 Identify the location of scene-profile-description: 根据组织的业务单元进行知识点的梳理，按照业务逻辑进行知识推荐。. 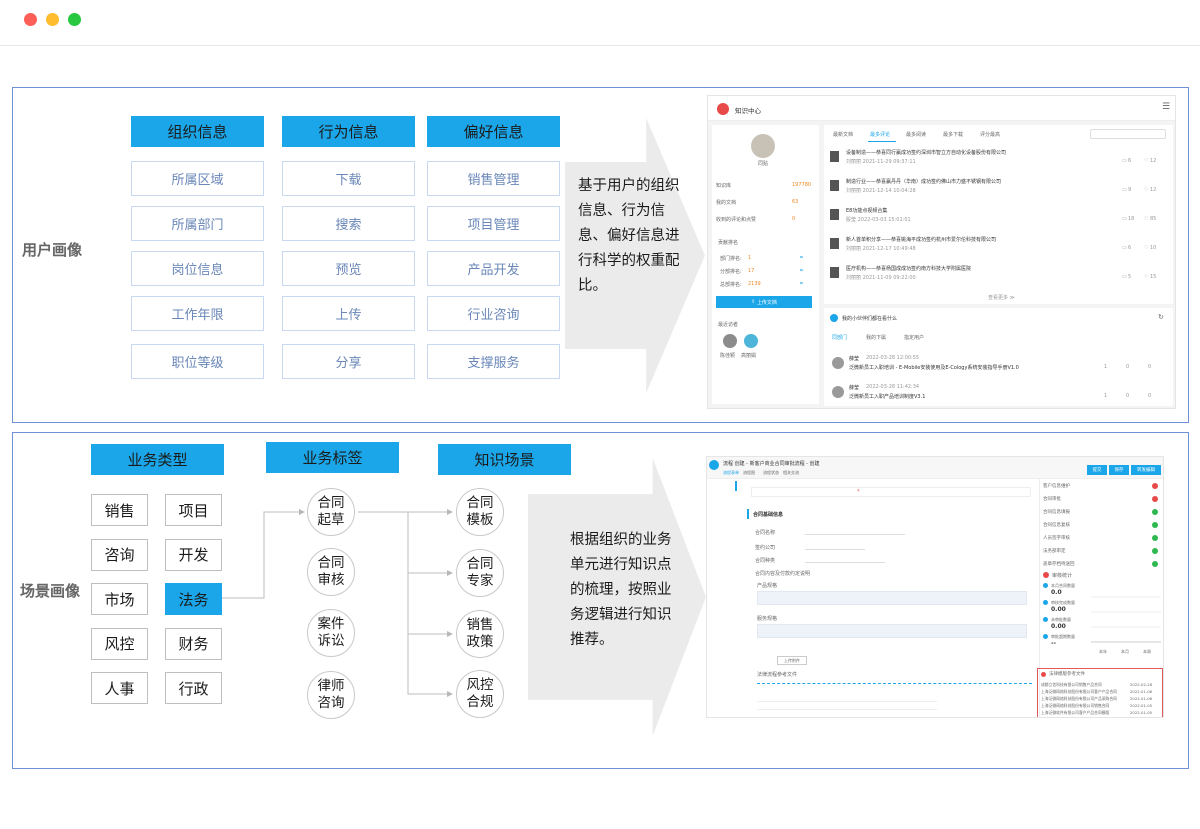
(621, 590).